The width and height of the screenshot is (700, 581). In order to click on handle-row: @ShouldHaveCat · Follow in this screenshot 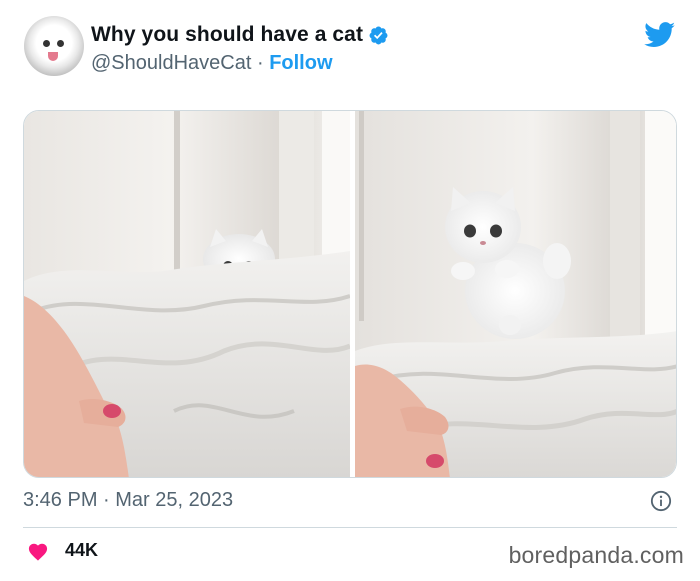, I will do `click(212, 63)`.